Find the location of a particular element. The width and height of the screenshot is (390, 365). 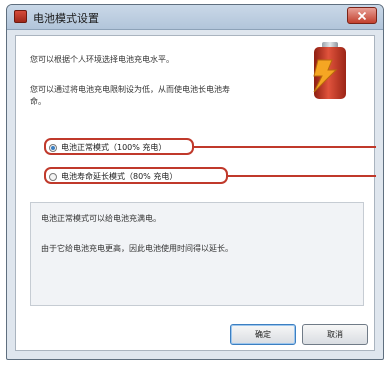

intro-text-2: 您可以通过将电池充电限制设为低，从而使电池长电池寿 is located at coordinates (130, 89).